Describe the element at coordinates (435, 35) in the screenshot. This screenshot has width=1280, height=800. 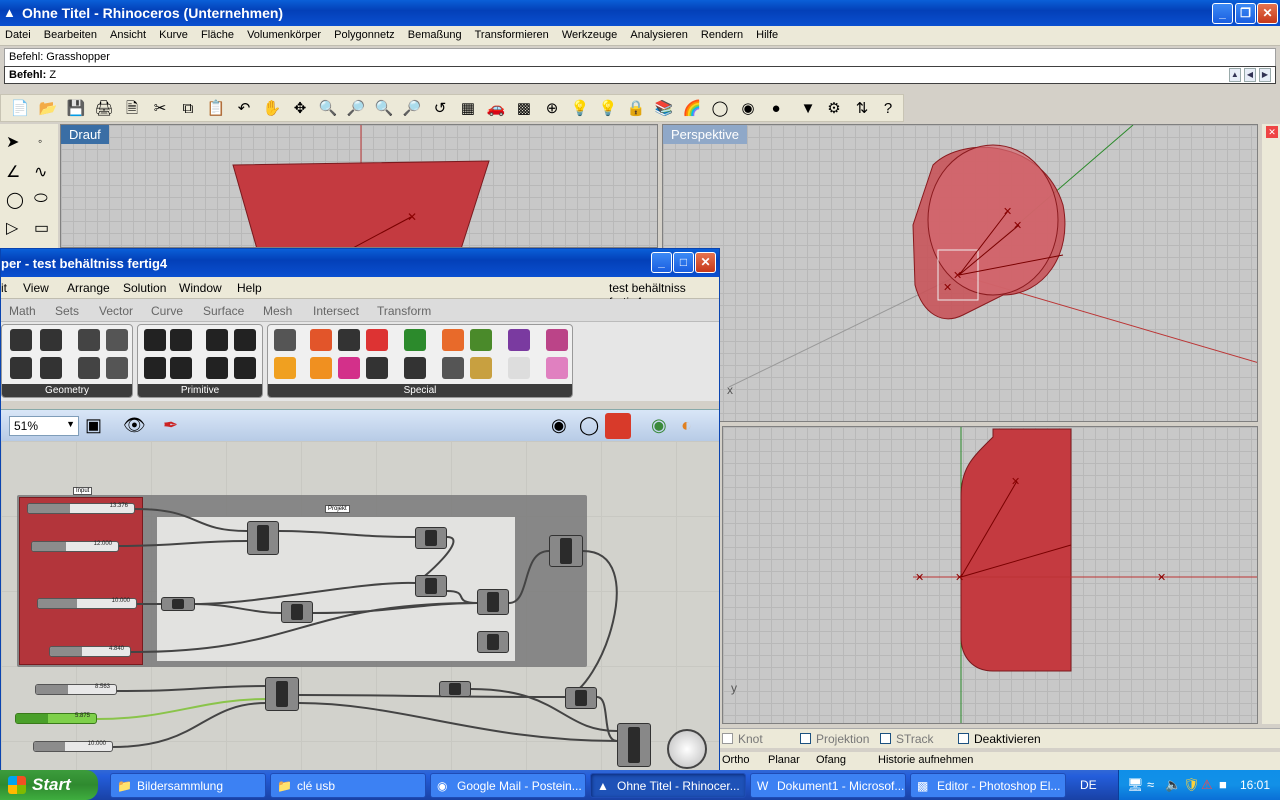
I see `menu-bemassung: Bemaßung` at that location.